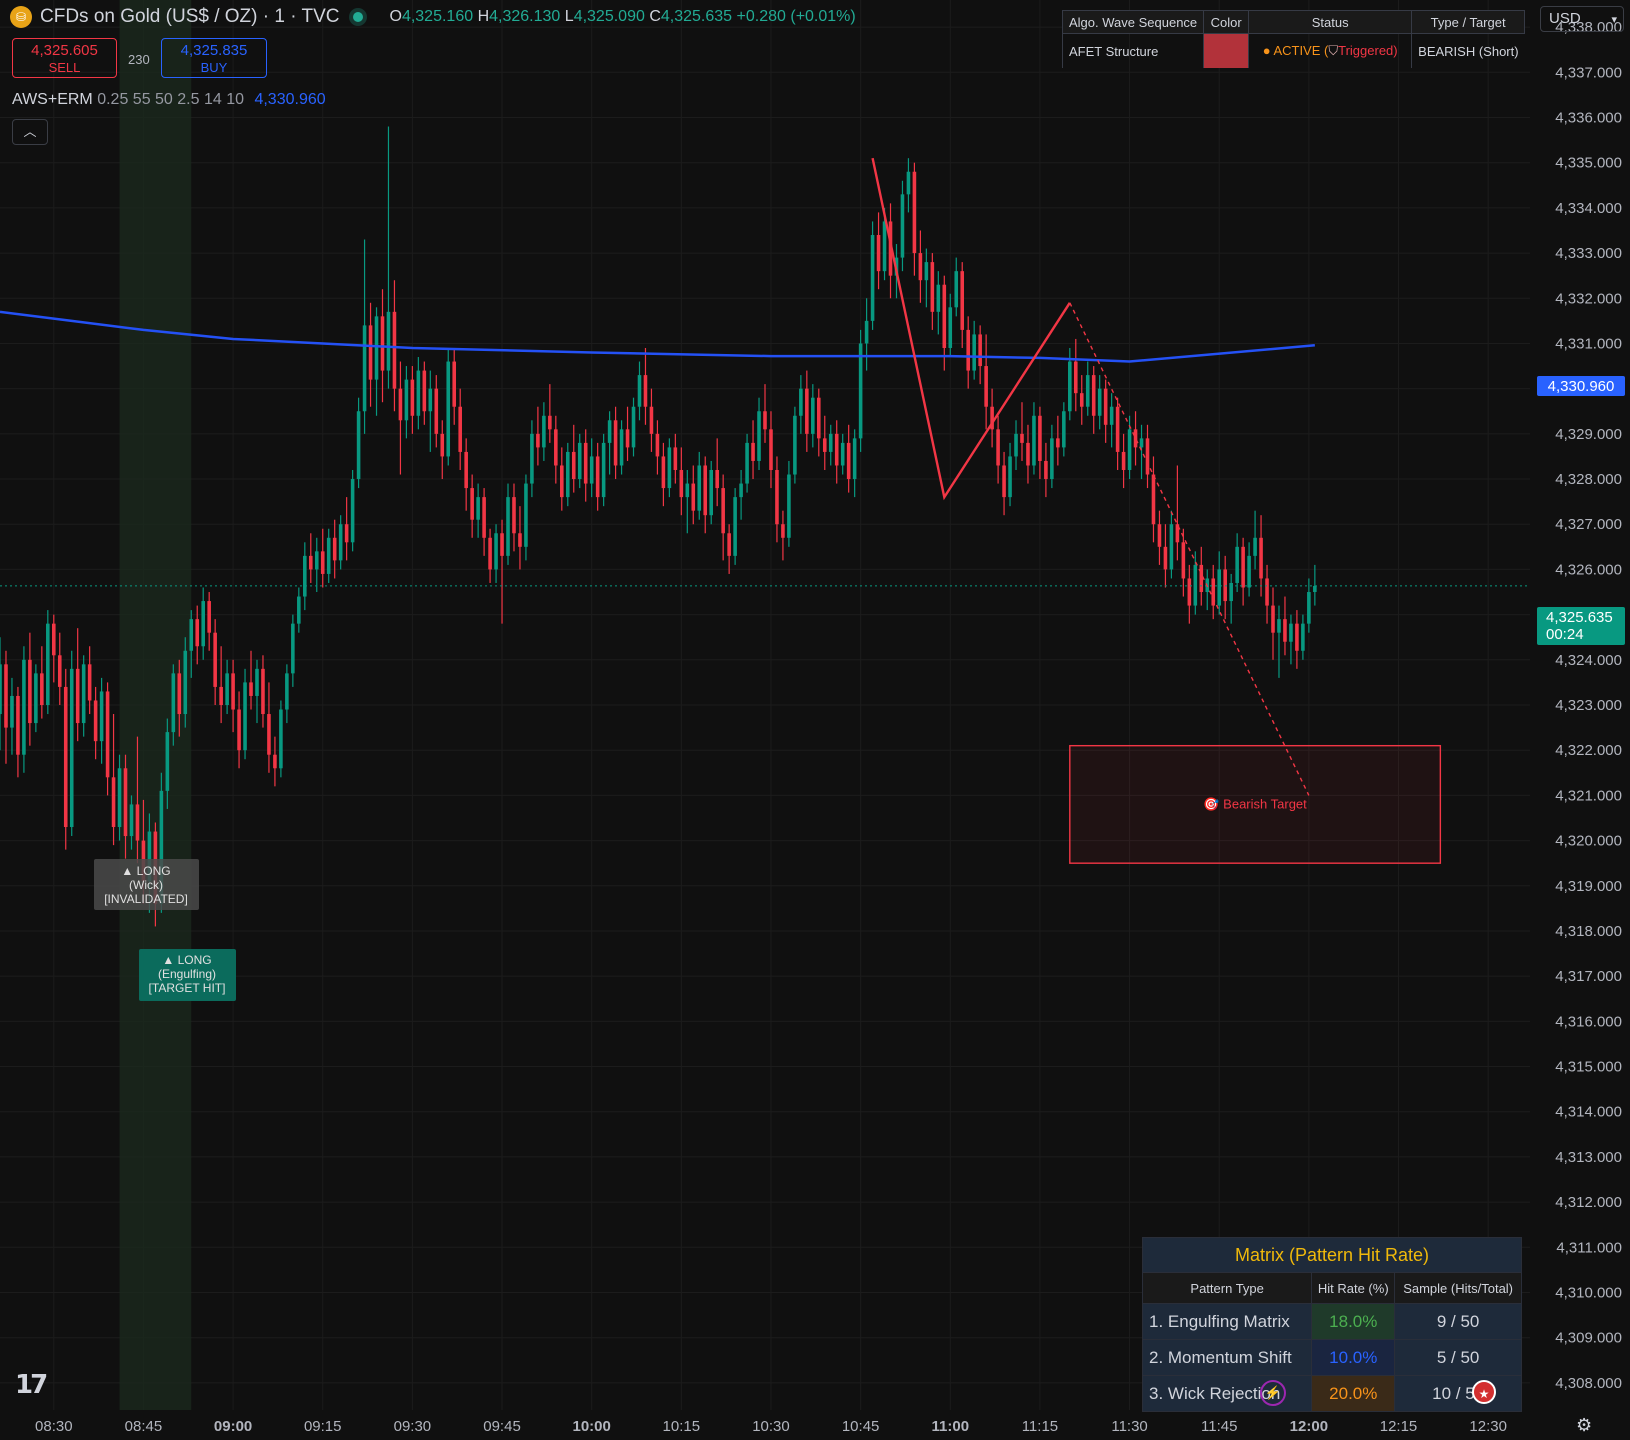  What do you see at coordinates (1226, 50) in the screenshot?
I see `wave-row-color-swatch` at bounding box center [1226, 50].